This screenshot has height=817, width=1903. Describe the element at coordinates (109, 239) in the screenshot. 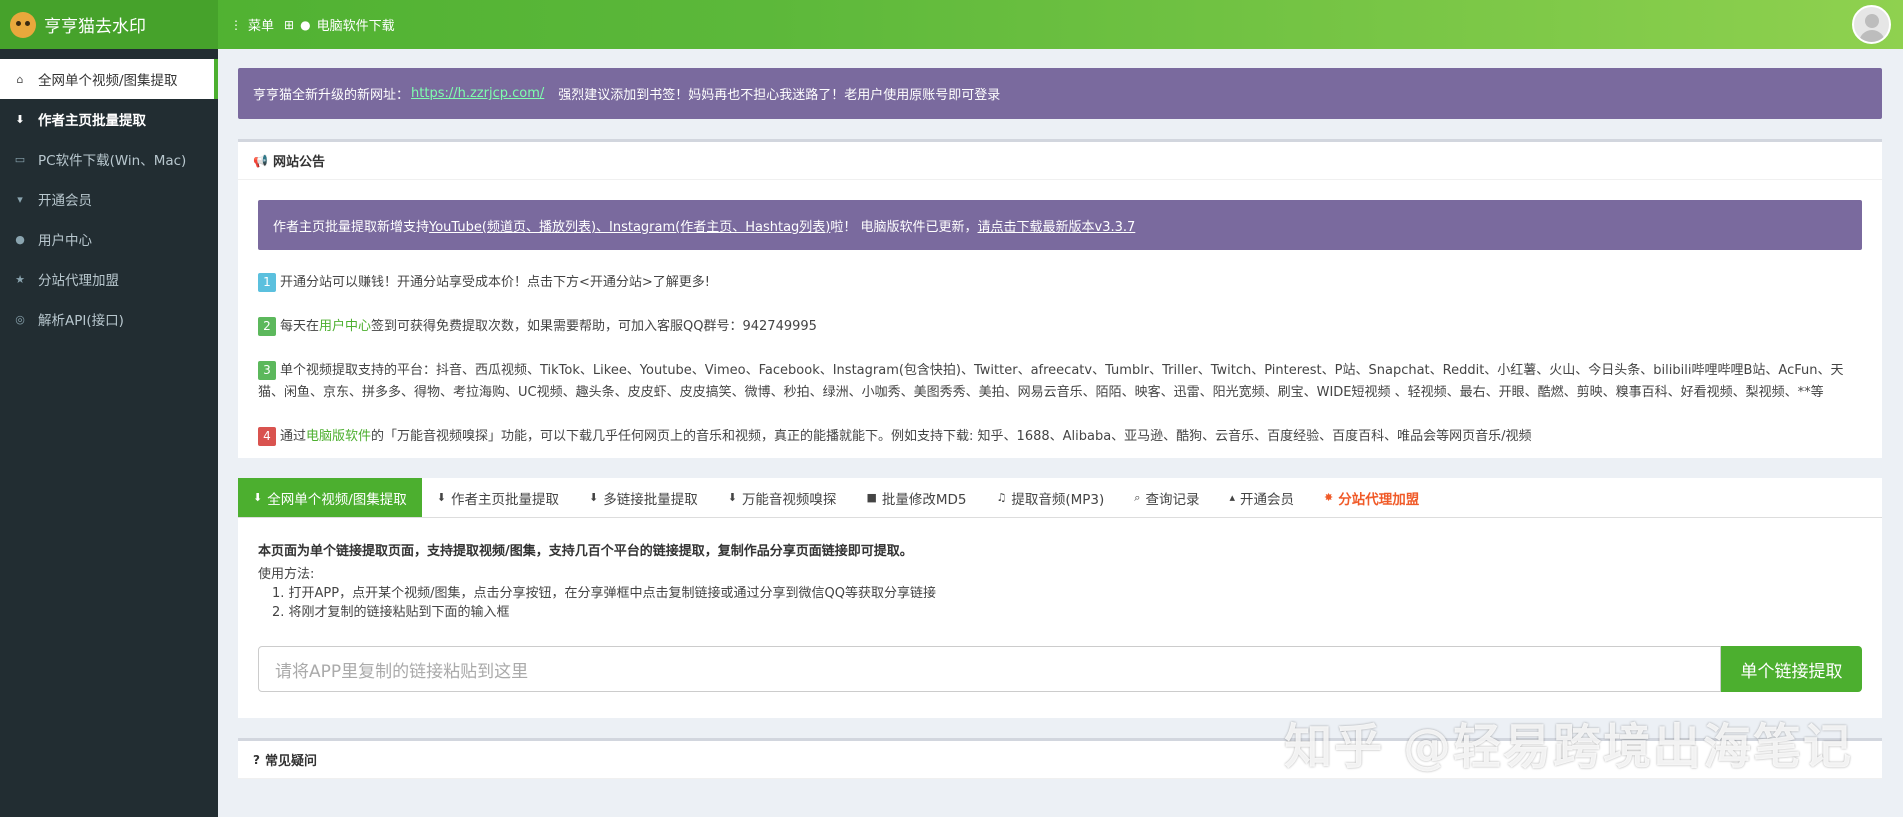

I see `sidebar-item-user-center: ● 用户中心` at that location.